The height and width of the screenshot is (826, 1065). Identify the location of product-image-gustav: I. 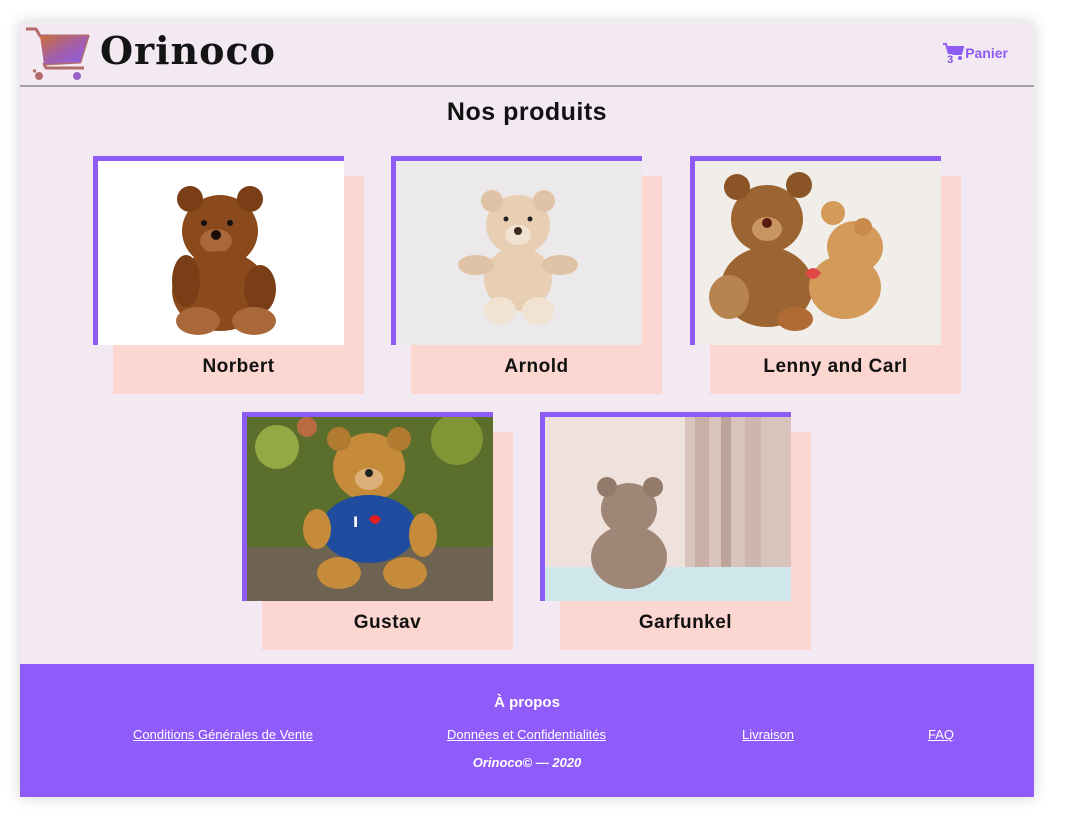
(367, 506).